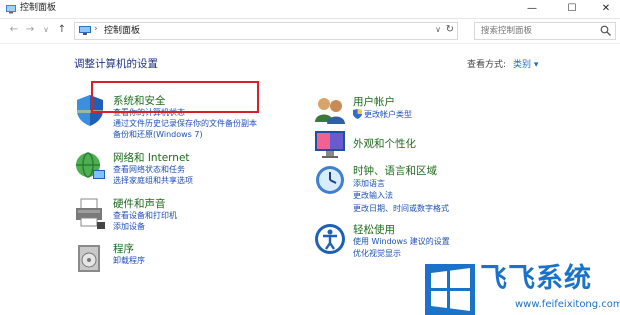 This screenshot has width=620, height=315. Describe the element at coordinates (373, 195) in the screenshot. I see `link-change-input-method: 更改输入法` at that location.